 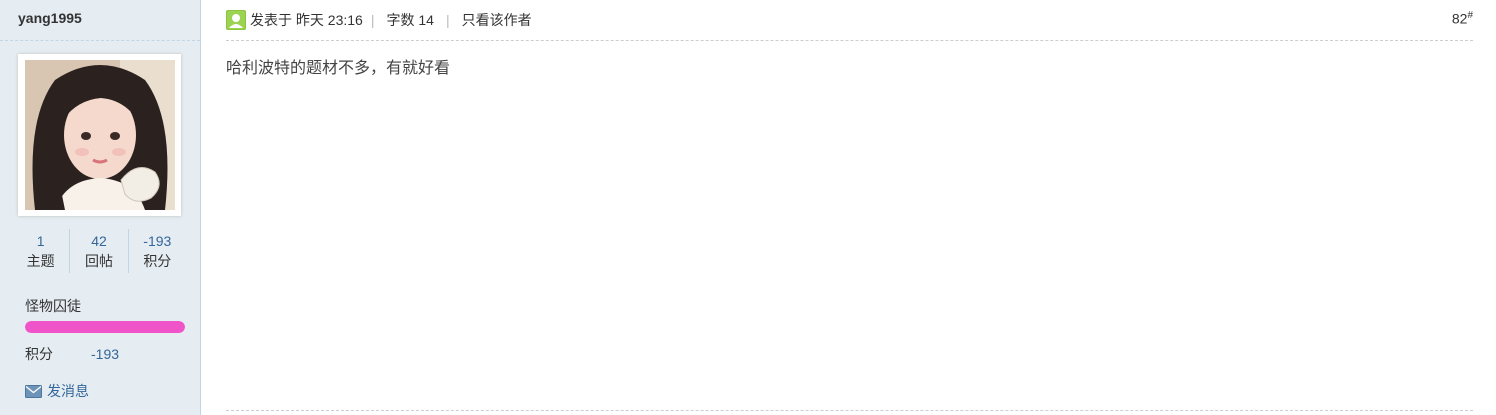 What do you see at coordinates (98, 241) in the screenshot?
I see `stat-replies-value: 42` at bounding box center [98, 241].